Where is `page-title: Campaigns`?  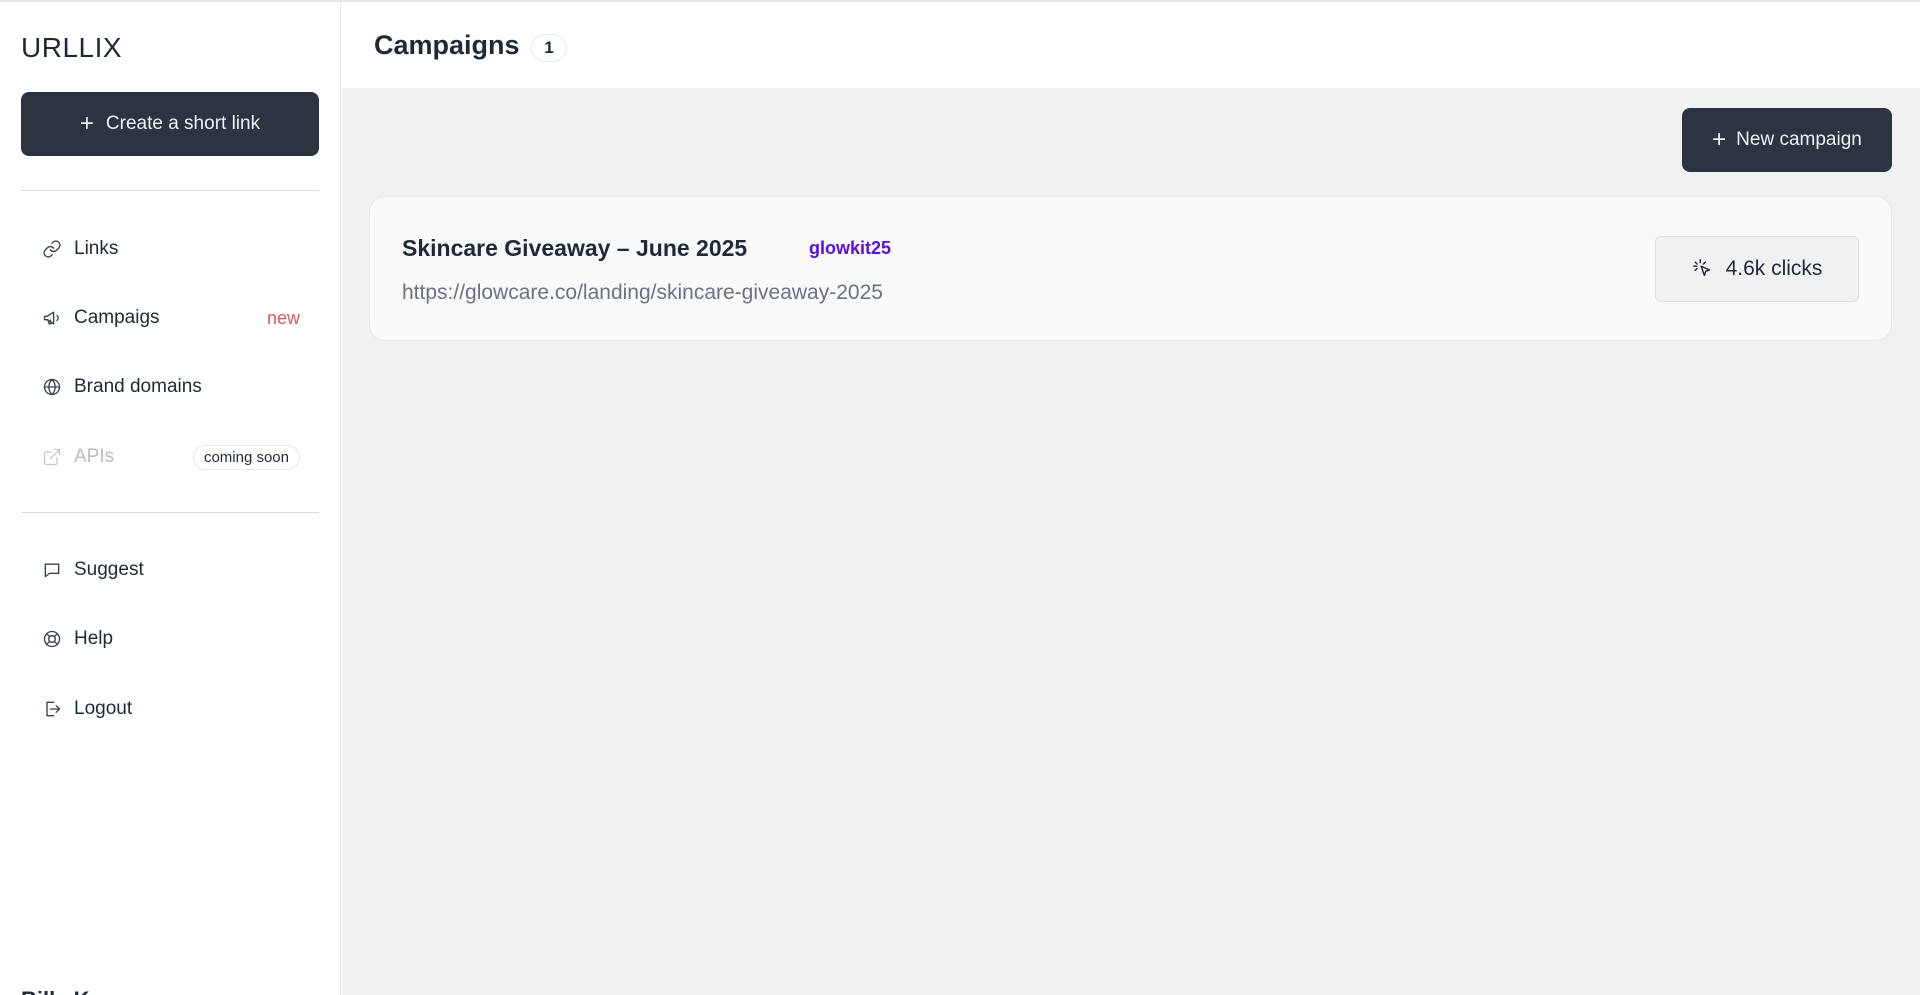
page-title: Campaigns is located at coordinates (447, 45).